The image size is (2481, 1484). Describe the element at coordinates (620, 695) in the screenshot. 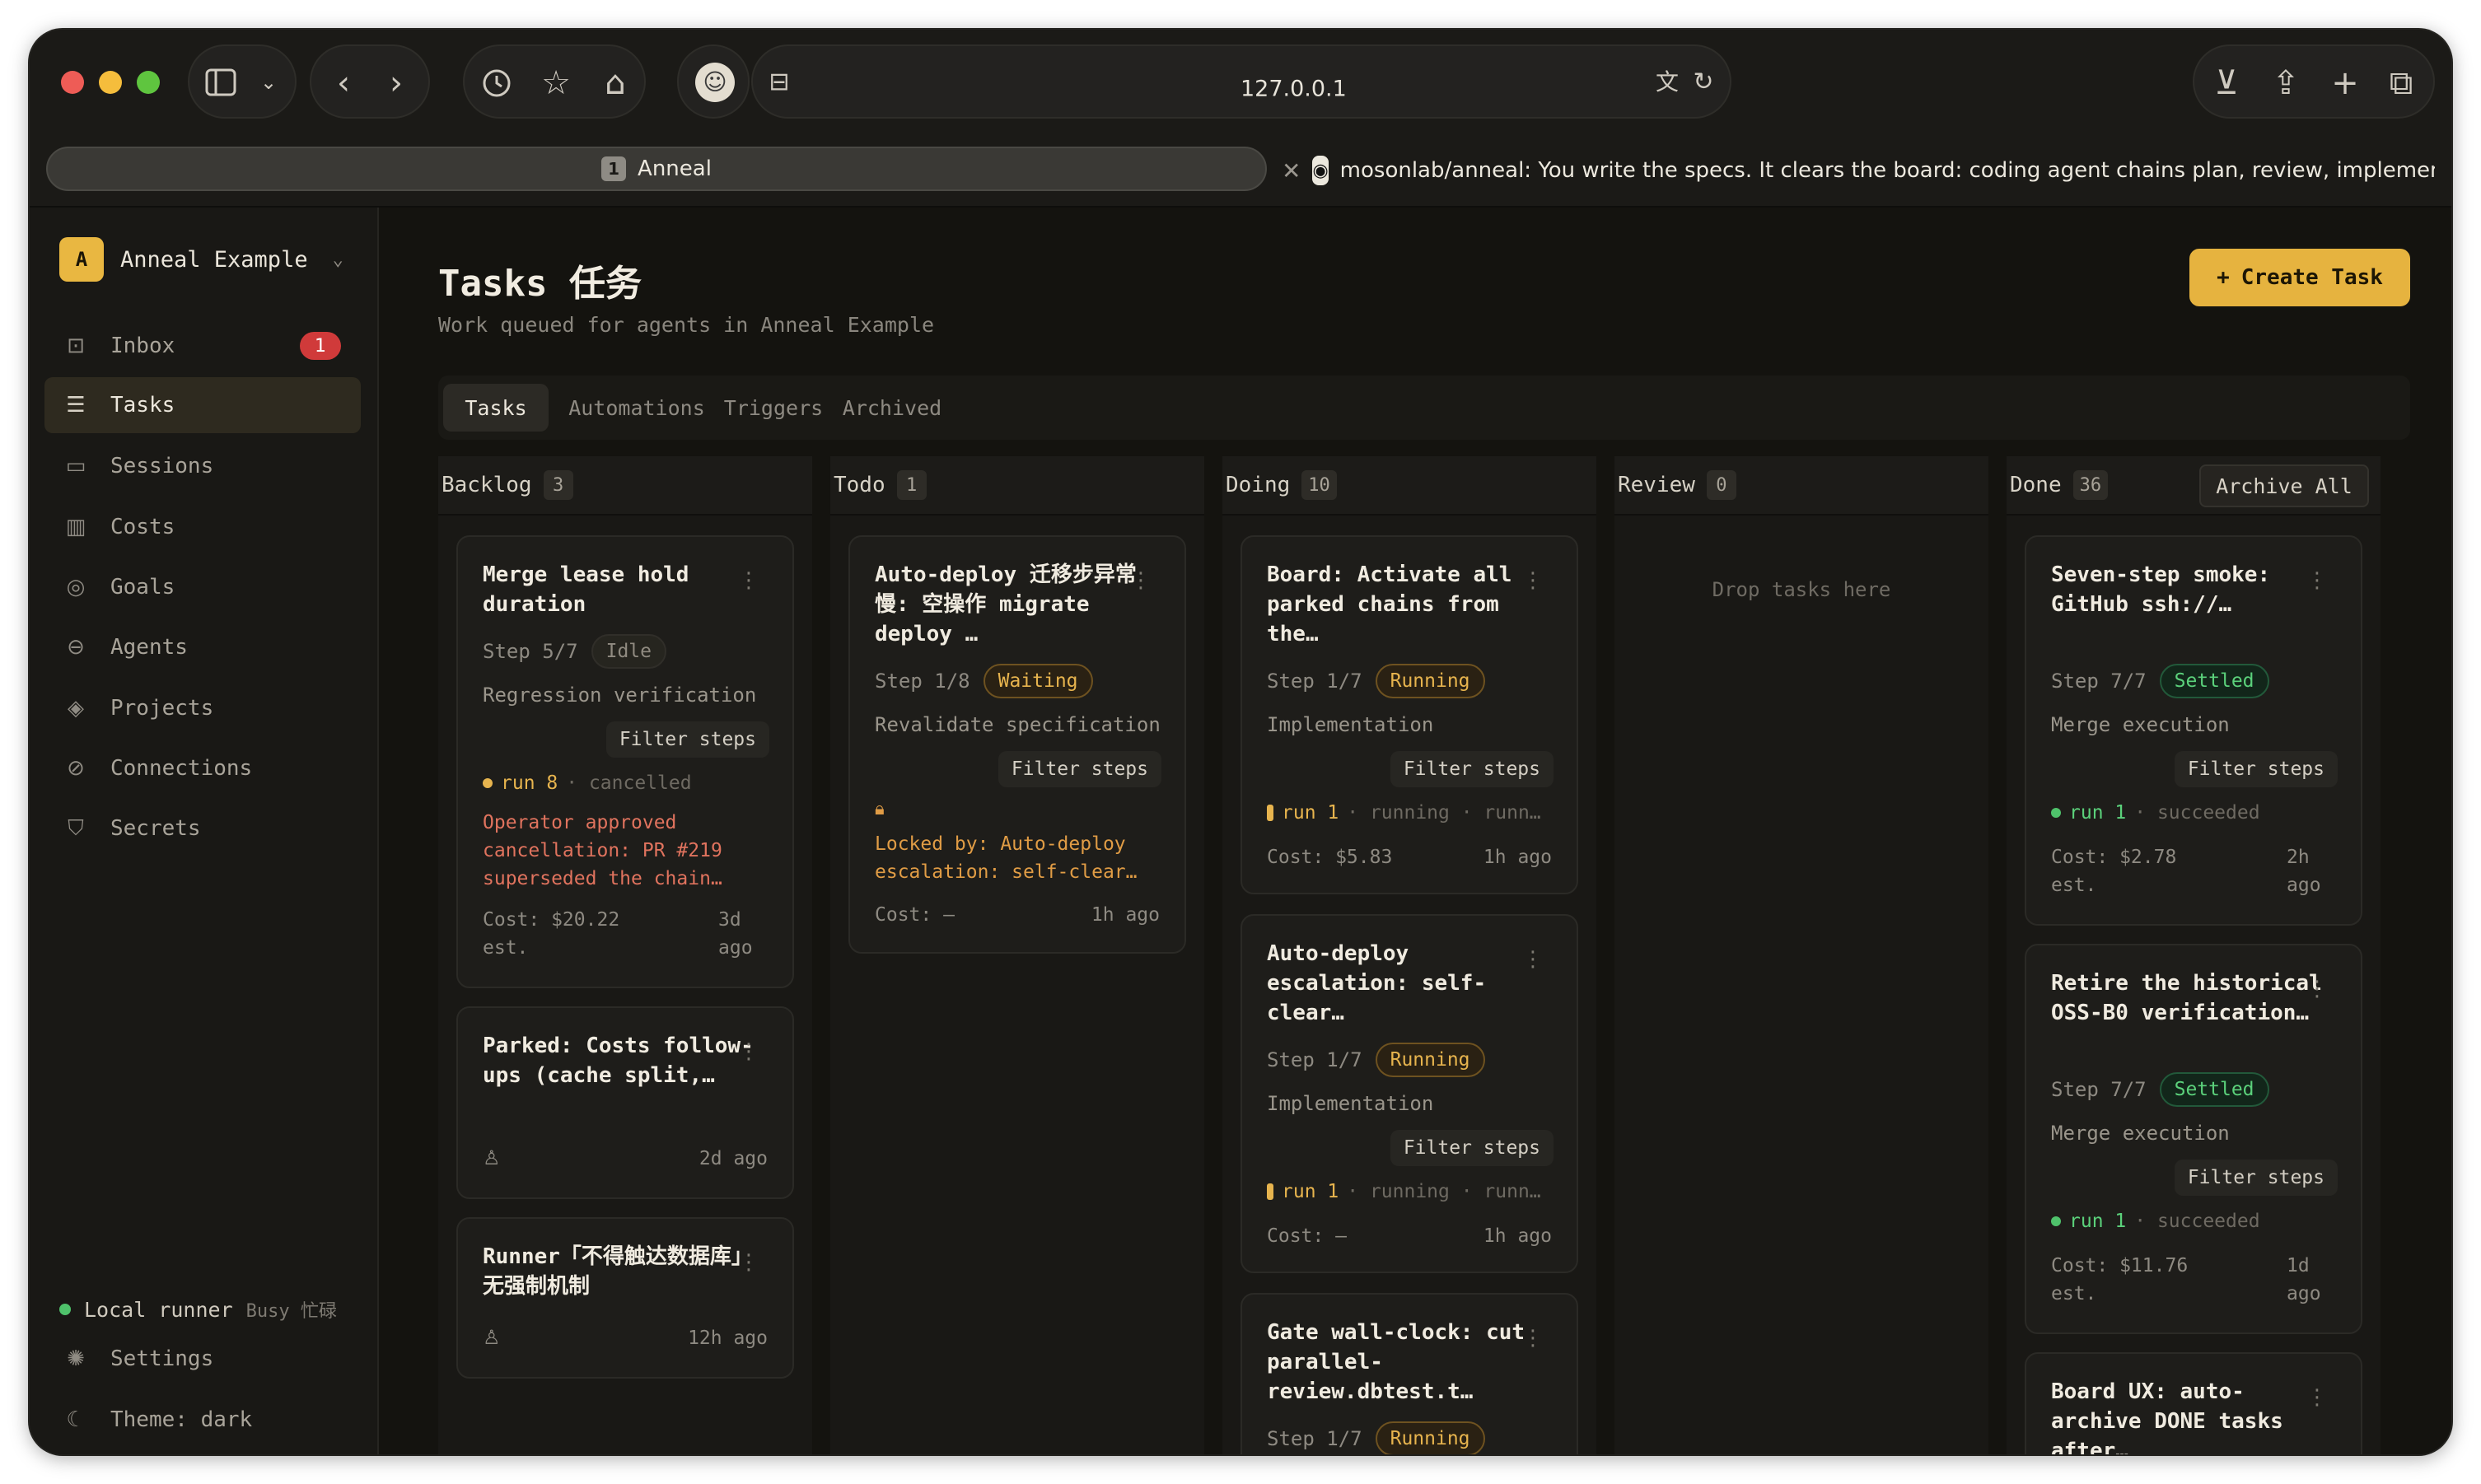

I see `current-phase: Regression verification` at that location.